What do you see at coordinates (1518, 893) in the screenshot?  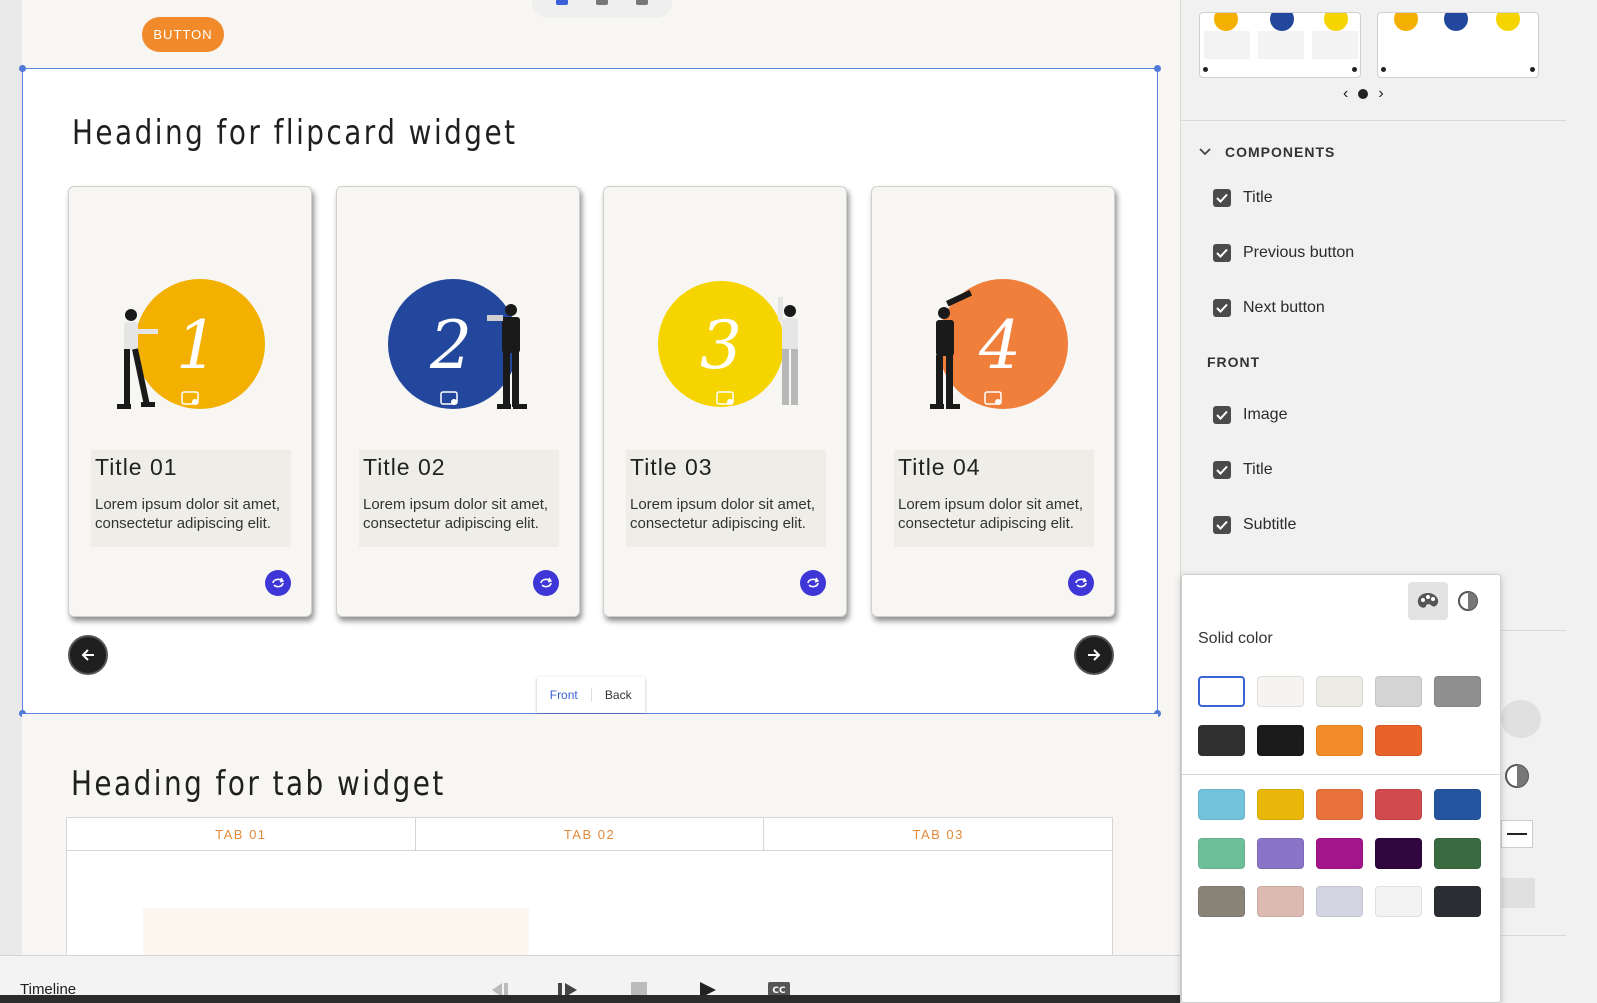 I see `hidden-field` at bounding box center [1518, 893].